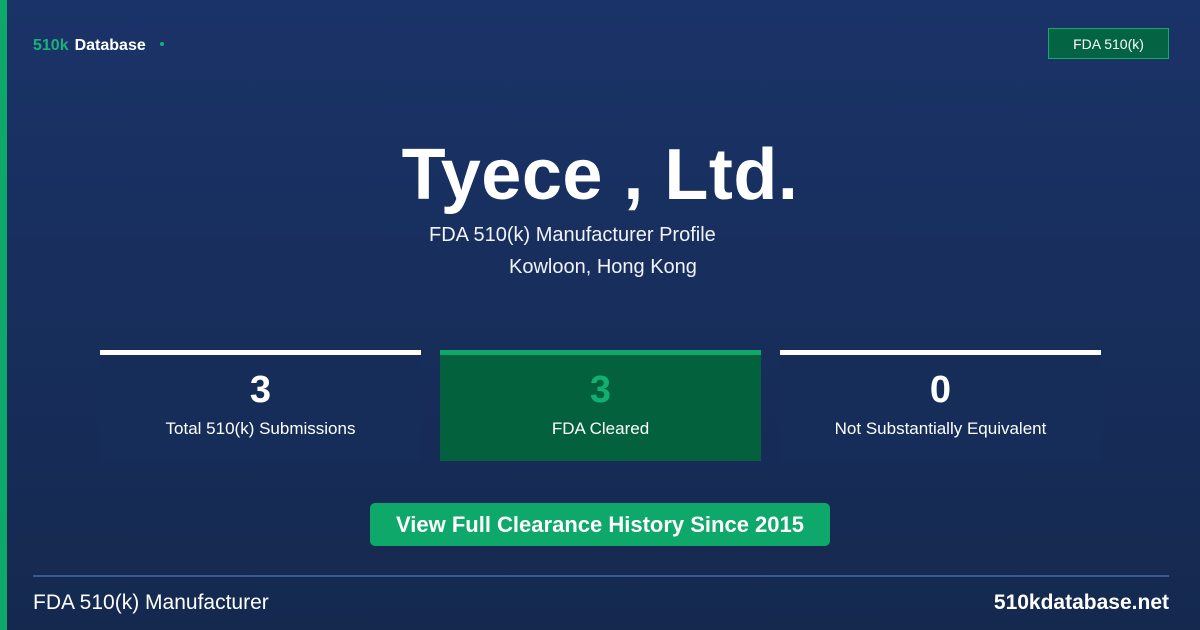  I want to click on footer-label: FDA 510(k) Manufacturer, so click(151, 602).